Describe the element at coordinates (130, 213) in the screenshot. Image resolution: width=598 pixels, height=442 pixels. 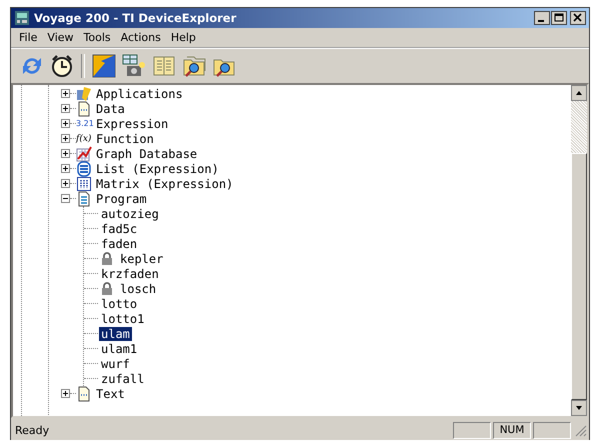
I see `tree-item: autozieg` at that location.